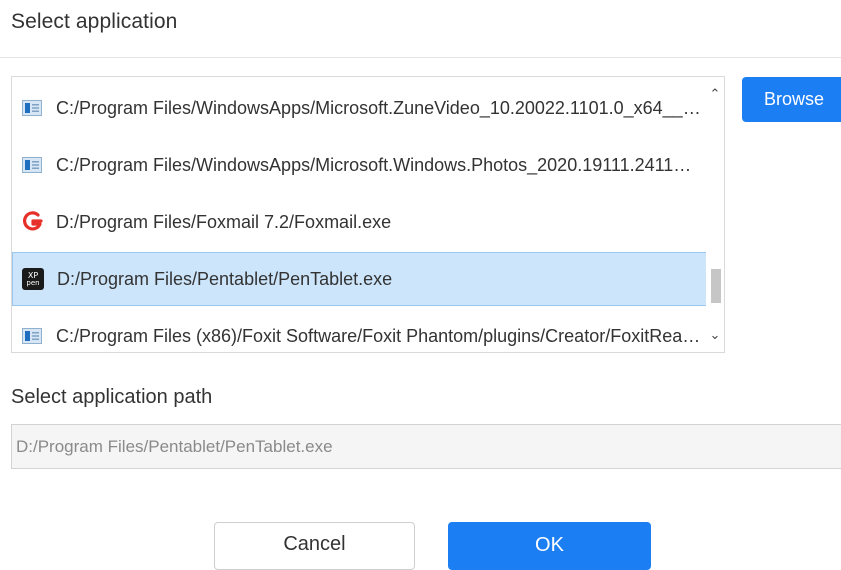  I want to click on vertical-scrollbar: ⌃ ⌄, so click(715, 214).